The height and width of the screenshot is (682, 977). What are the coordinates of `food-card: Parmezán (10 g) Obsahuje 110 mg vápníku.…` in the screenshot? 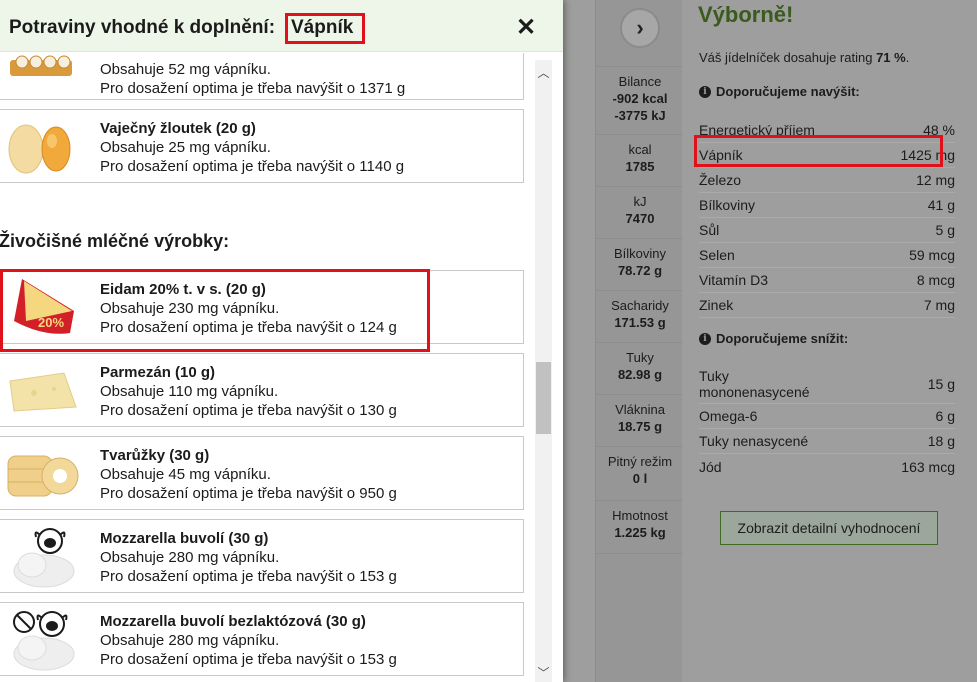 It's located at (262, 390).